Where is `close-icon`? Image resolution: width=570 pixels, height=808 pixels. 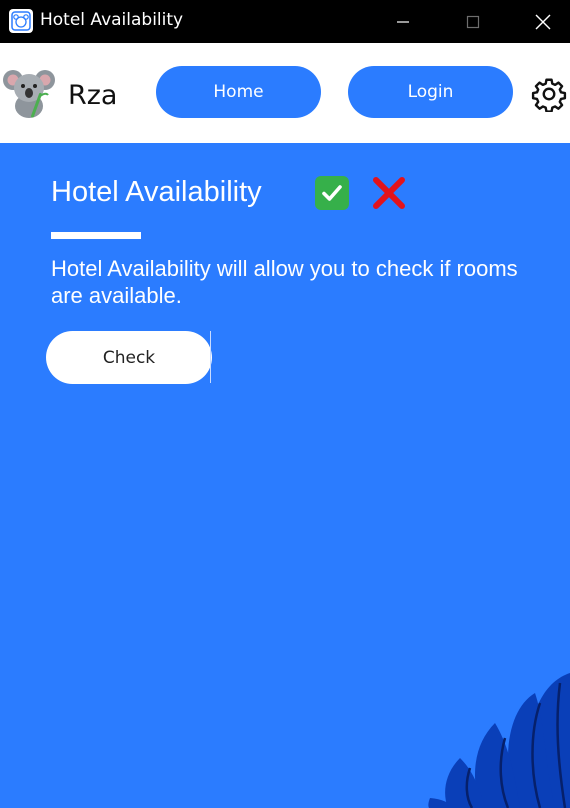
close-icon is located at coordinates (543, 21).